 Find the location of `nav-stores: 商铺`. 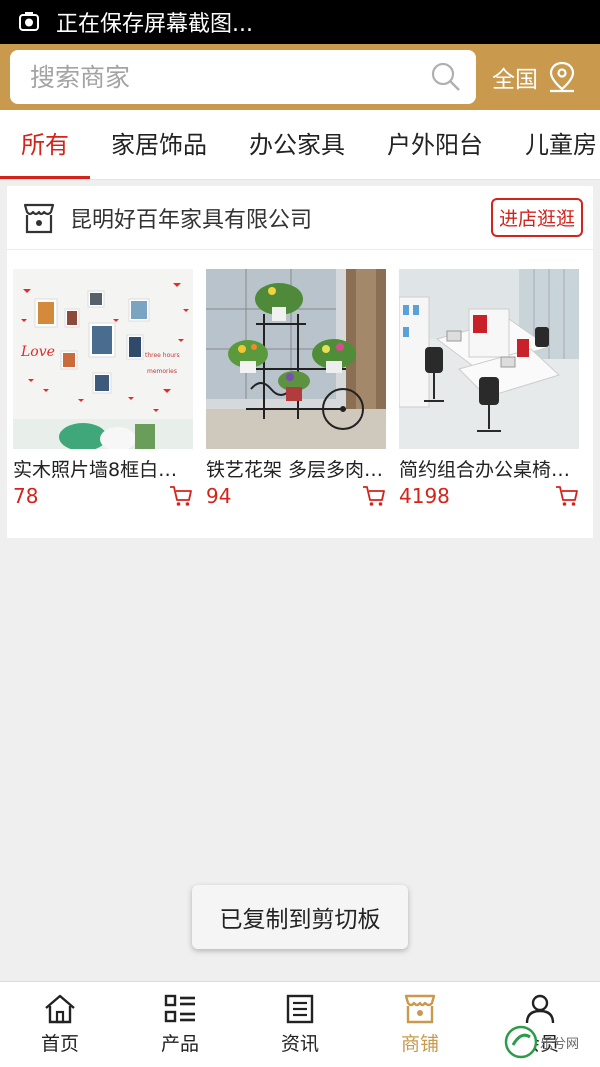

nav-stores: 商铺 is located at coordinates (420, 1024).